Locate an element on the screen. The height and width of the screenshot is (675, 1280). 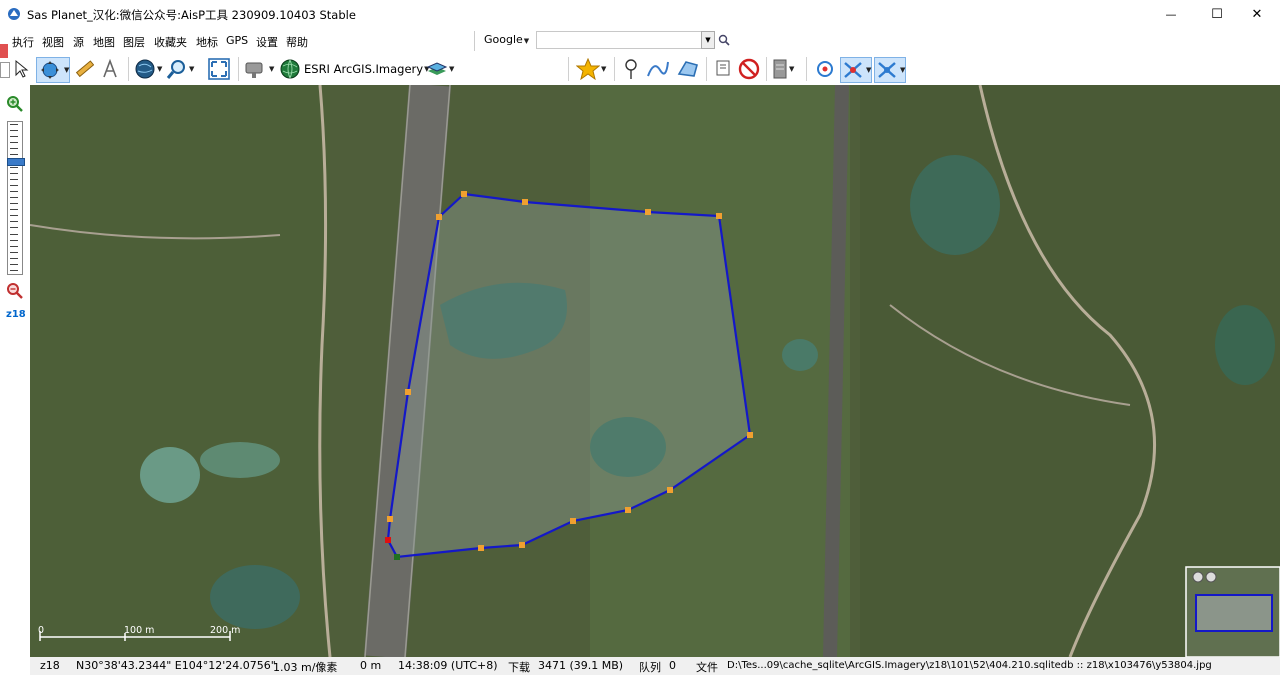
zoom-out-icon is located at coordinates (15, 291).